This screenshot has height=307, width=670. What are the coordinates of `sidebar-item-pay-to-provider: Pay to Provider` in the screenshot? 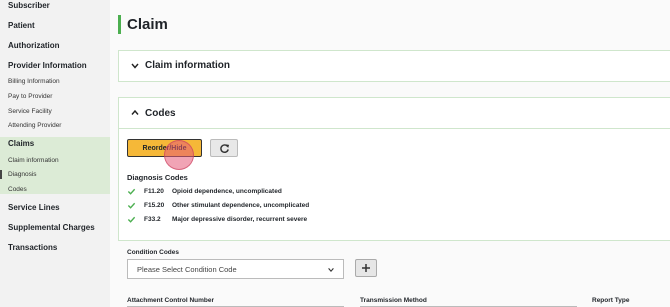 It's located at (30, 96).